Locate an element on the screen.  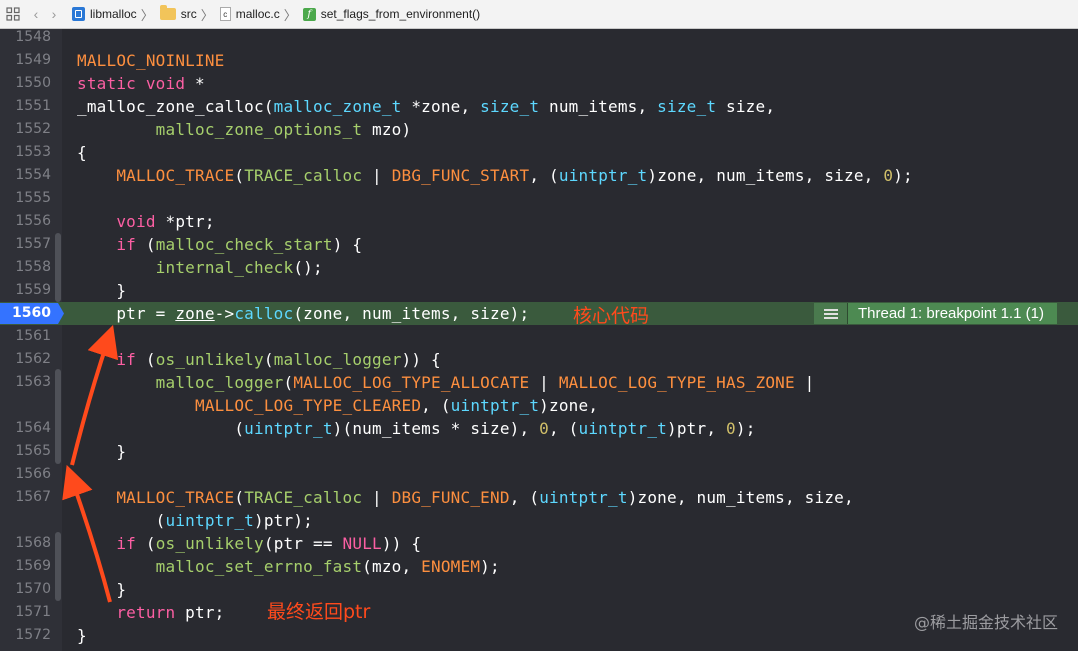
arrow-to-return-path is located at coordinates (87, 533).